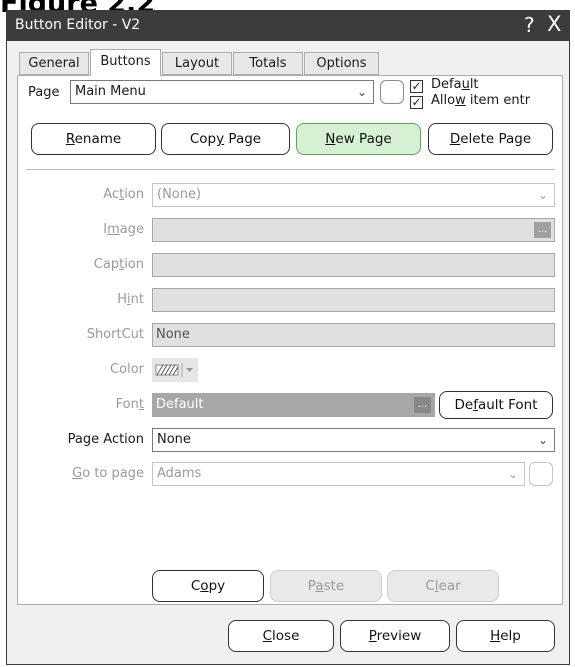 The image size is (575, 667). I want to click on tab-general: General, so click(54, 63).